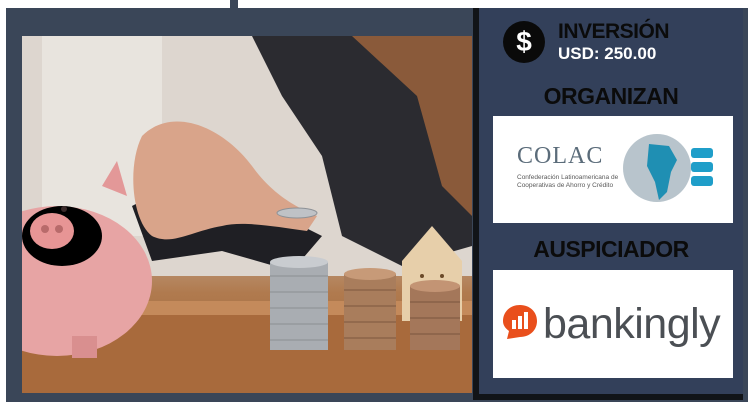  What do you see at coordinates (668, 168) in the screenshot?
I see `globe-icon` at bounding box center [668, 168].